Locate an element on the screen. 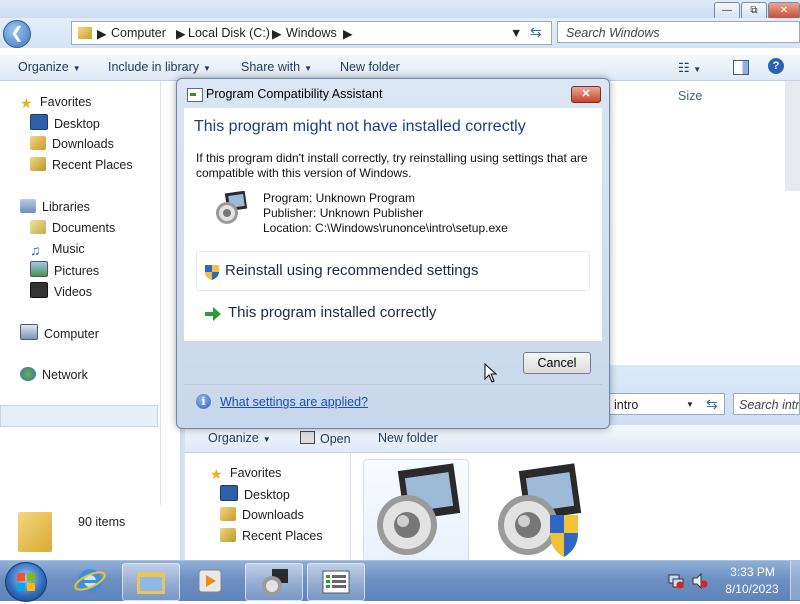 Image resolution: width=800 pixels, height=604 pixels. nav-documents: Documents is located at coordinates (72, 228).